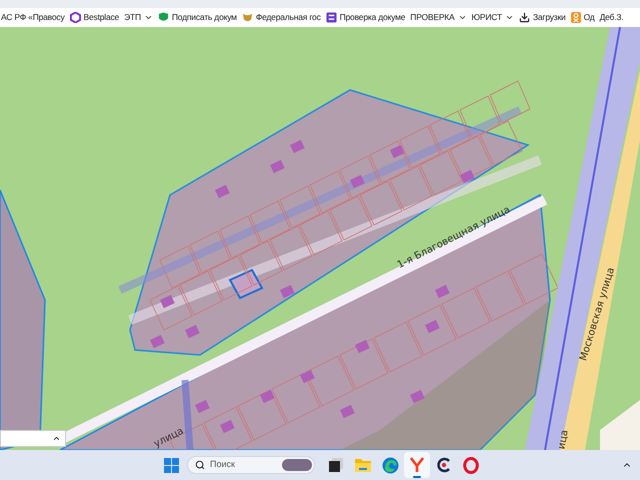 This screenshot has width=640, height=480. I want to click on download-icon, so click(524, 17).